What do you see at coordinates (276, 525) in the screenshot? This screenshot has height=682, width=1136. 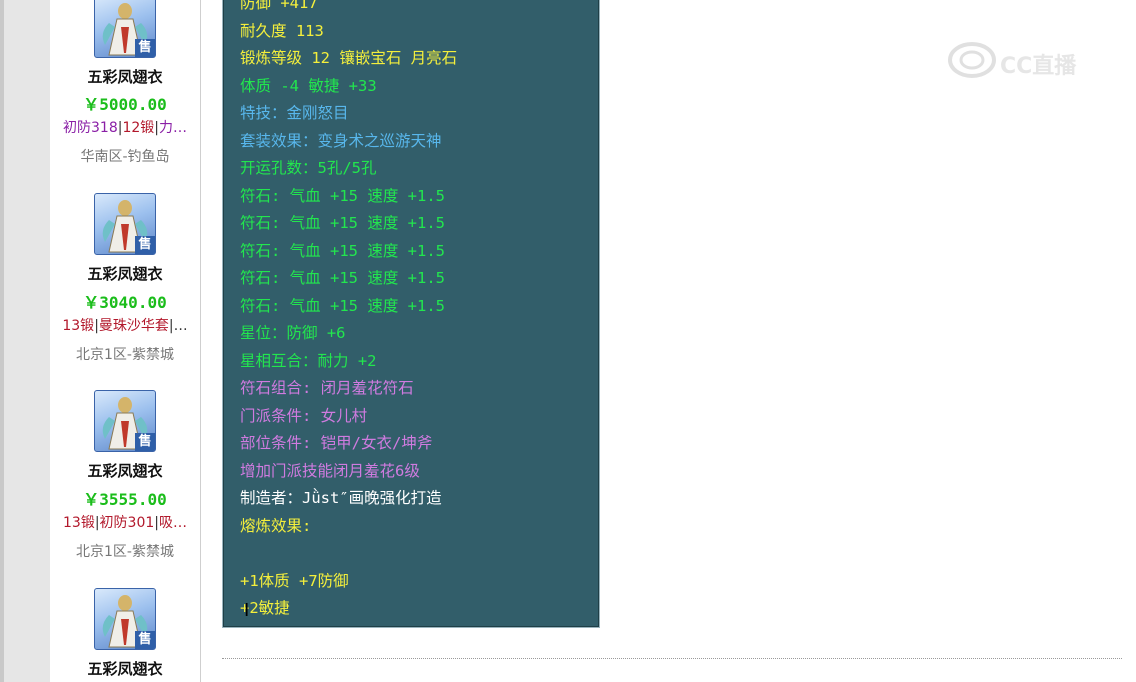 I see `tooltip-line: 熔炼效果:` at bounding box center [276, 525].